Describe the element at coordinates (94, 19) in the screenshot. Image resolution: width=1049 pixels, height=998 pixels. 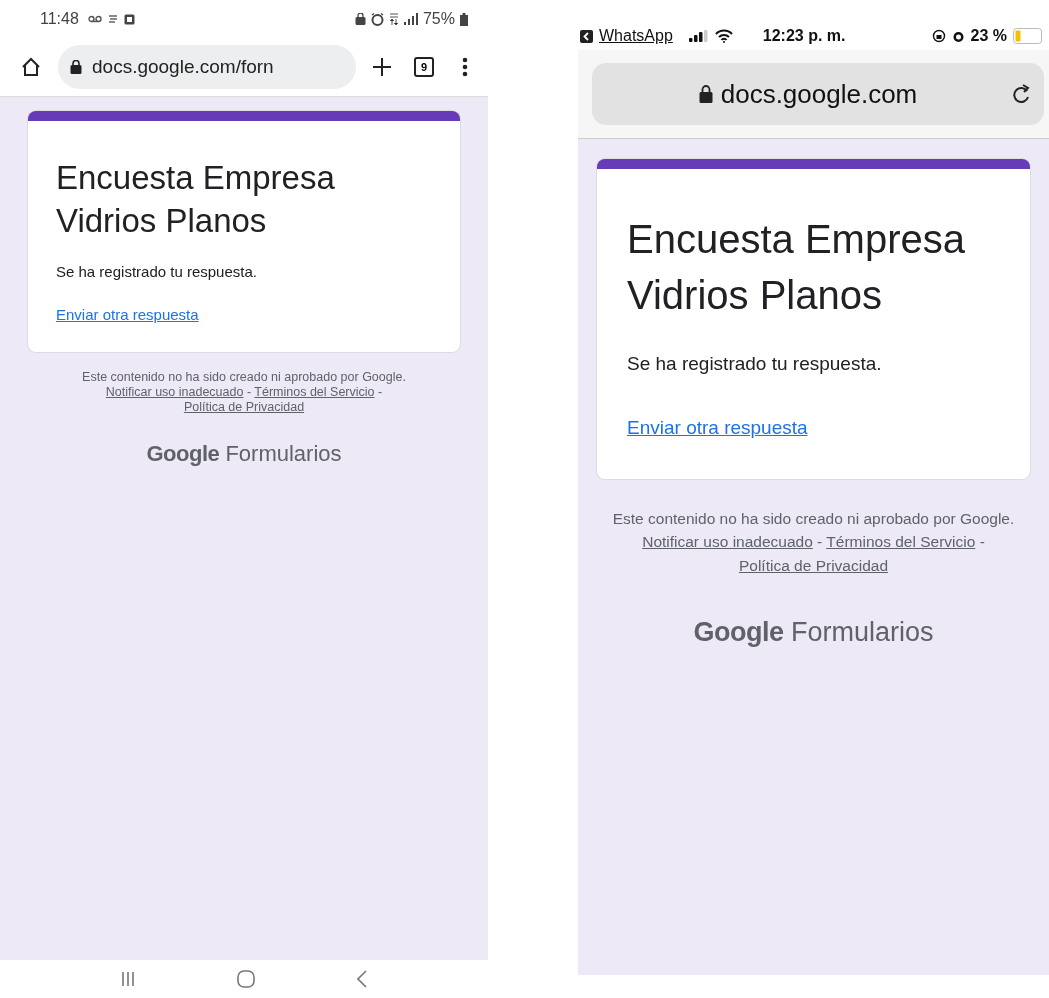
I see `voicemail-icon` at that location.